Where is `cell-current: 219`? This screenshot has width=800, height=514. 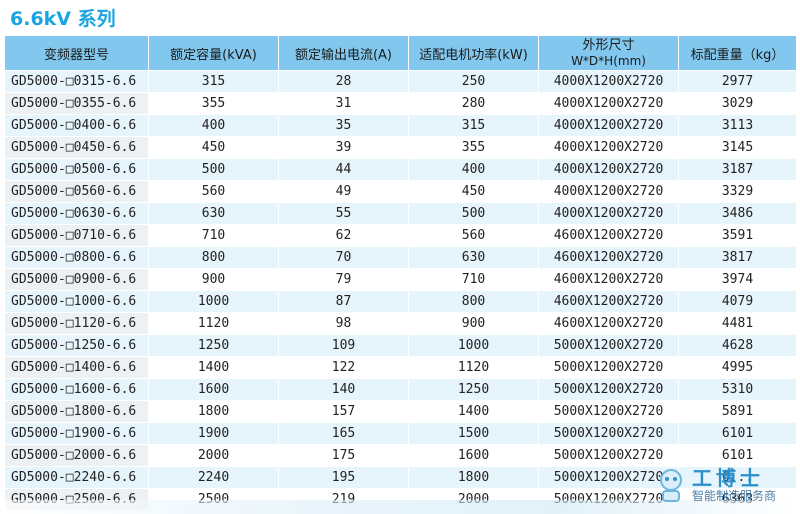 cell-current: 219 is located at coordinates (343, 499).